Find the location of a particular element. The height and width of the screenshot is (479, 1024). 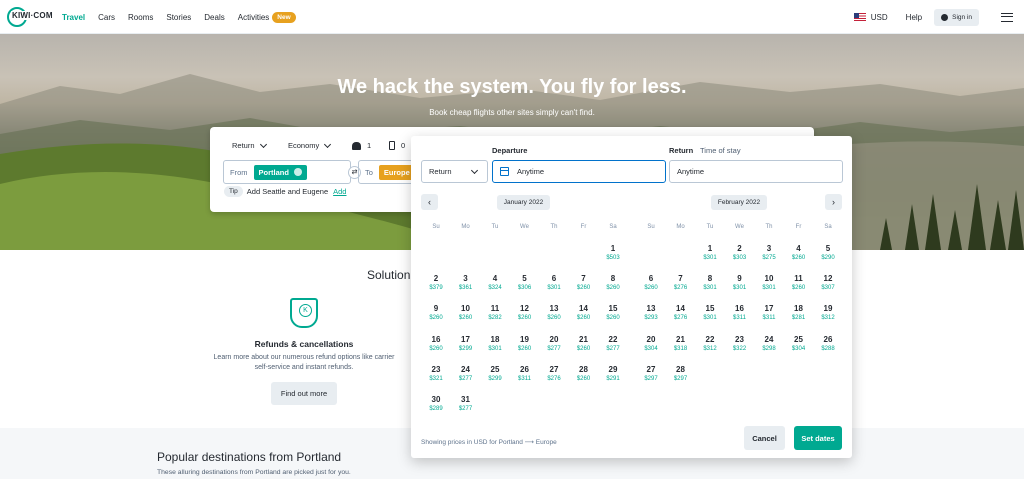

calendar-day: 18 $281 is located at coordinates (799, 313).